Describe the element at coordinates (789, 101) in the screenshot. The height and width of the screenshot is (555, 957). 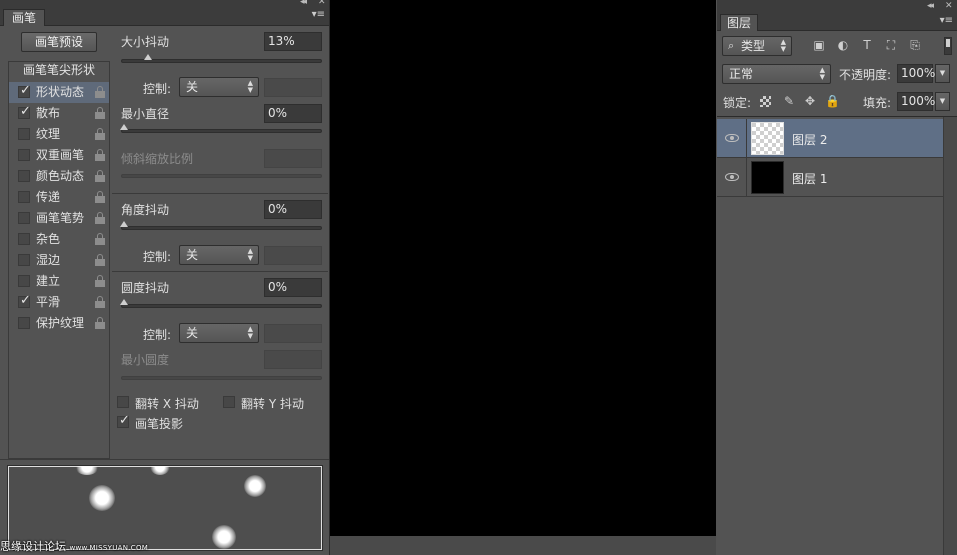
I see `lock-image-icon: ✎` at that location.